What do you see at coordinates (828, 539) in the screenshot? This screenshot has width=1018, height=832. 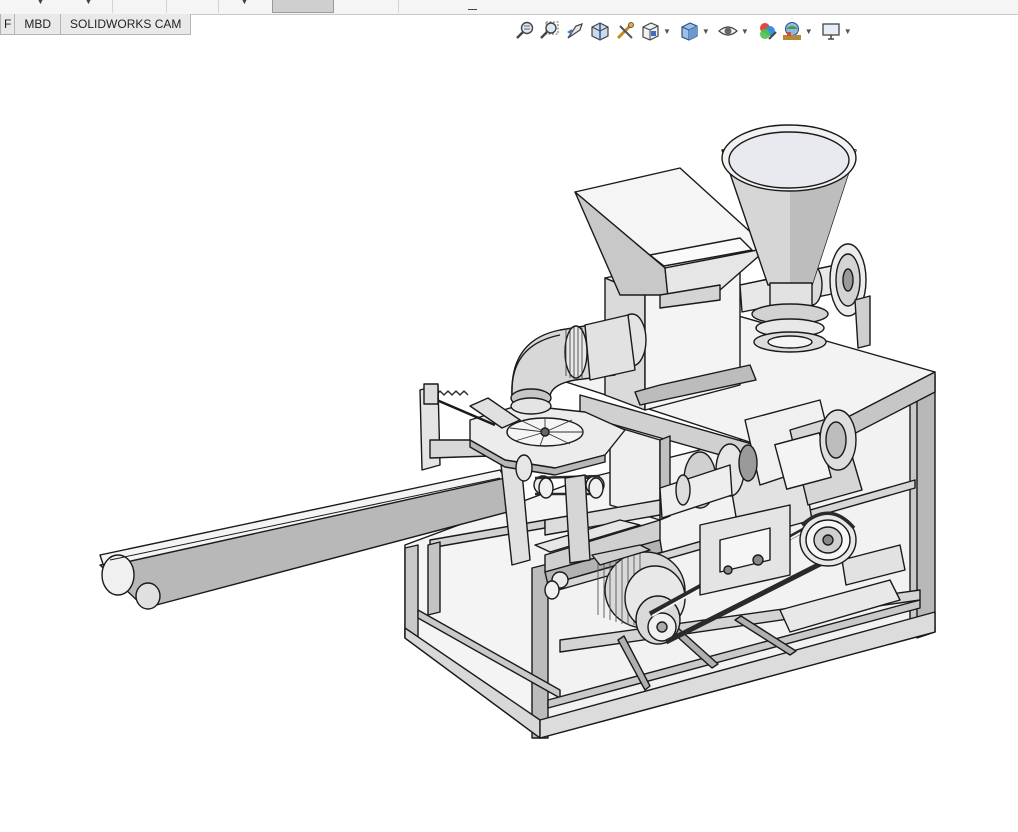 I see `driven-pulley` at bounding box center [828, 539].